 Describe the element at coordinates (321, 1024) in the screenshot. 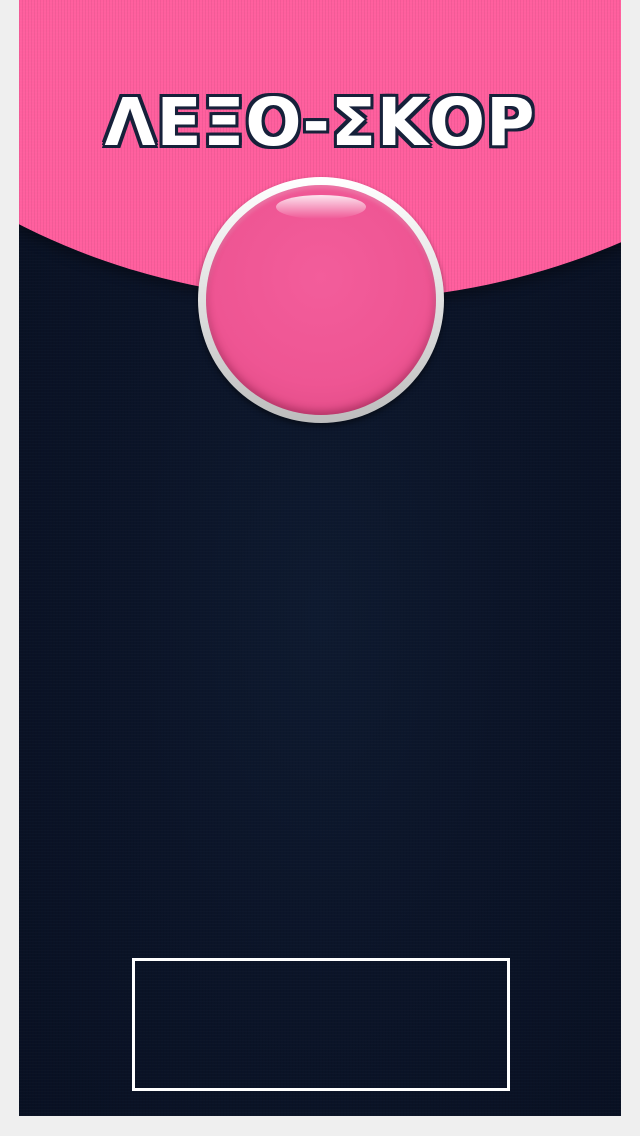

I see `score-box` at that location.